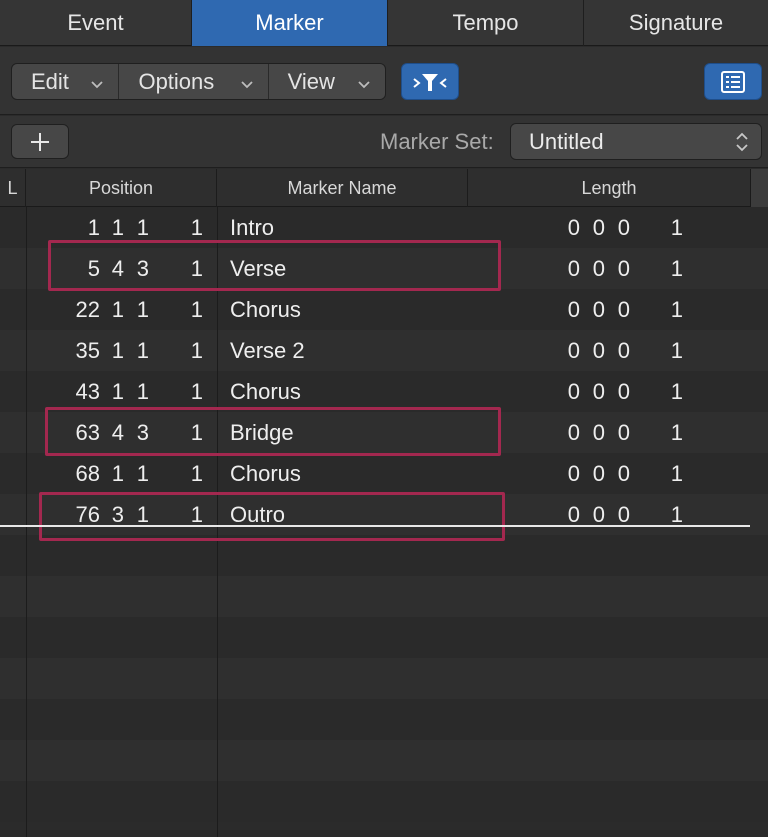  Describe the element at coordinates (13, 188) in the screenshot. I see `column-header-lock: L` at that location.